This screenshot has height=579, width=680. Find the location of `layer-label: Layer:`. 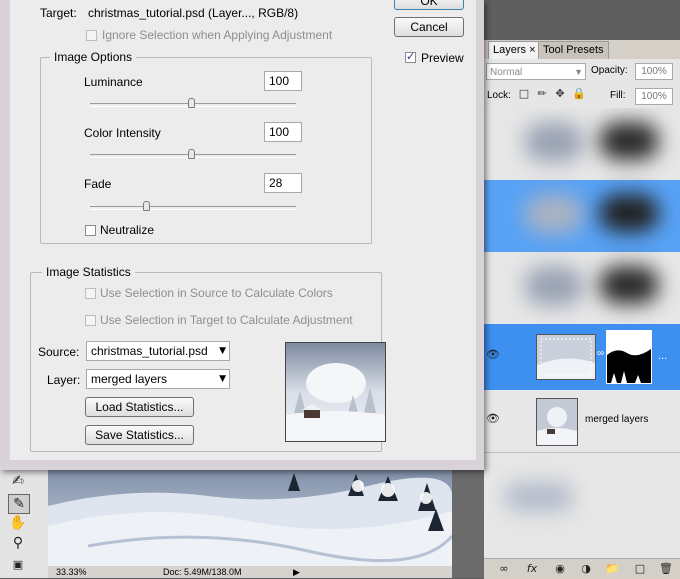

layer-label: Layer: is located at coordinates (64, 380).